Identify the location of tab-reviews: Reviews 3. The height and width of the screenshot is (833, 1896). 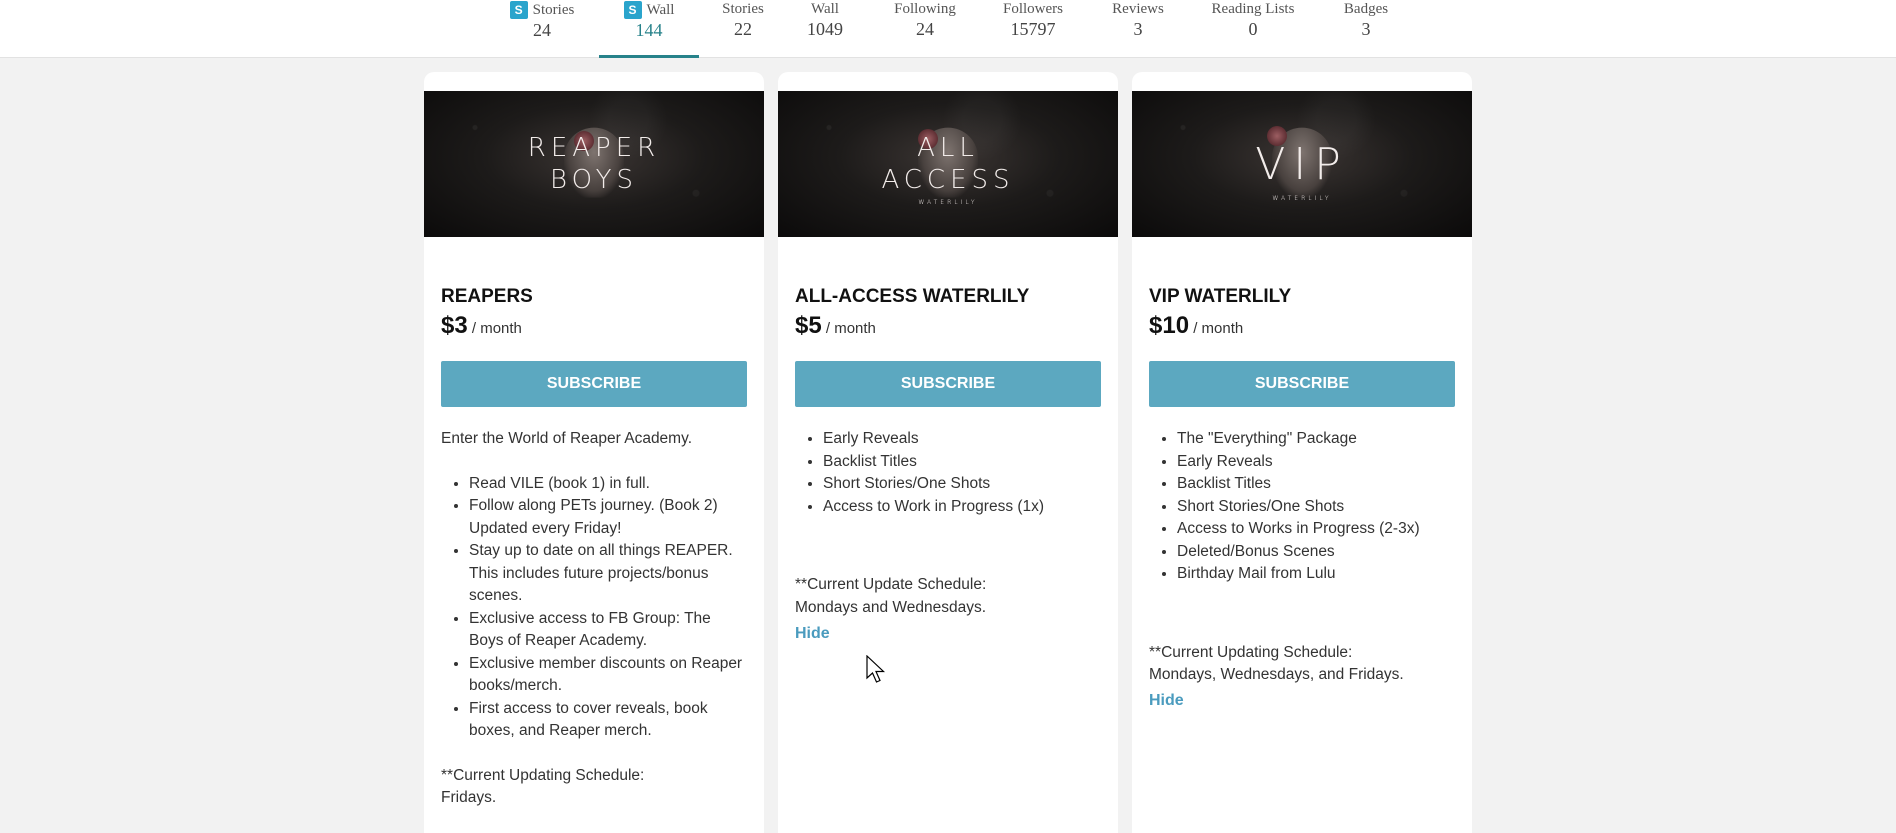
(1138, 29).